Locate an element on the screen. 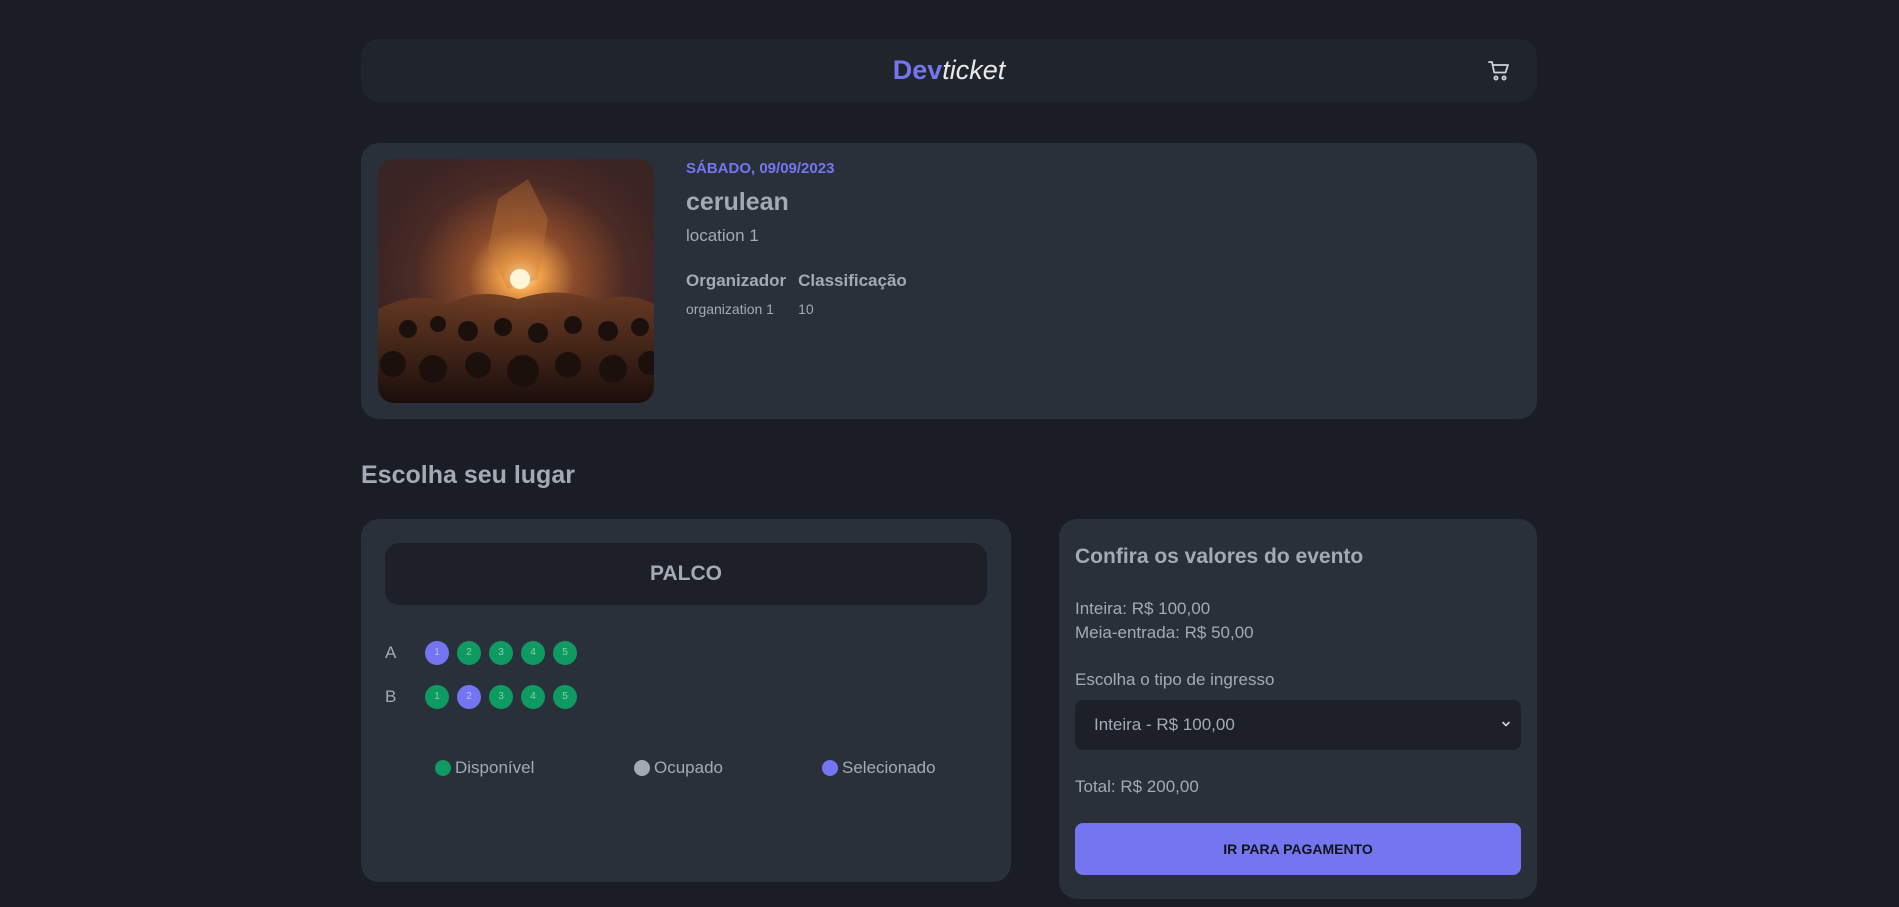 This screenshot has height=907, width=1899. chevron-down-icon is located at coordinates (1506, 724).